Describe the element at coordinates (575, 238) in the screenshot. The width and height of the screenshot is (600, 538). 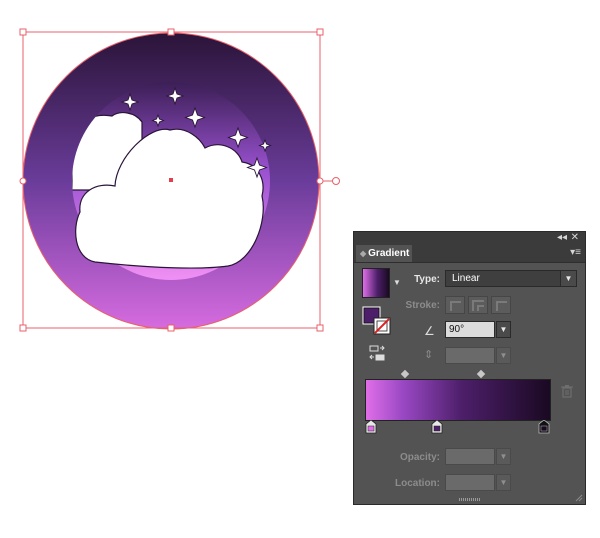
I see `close-icon: ✕` at that location.